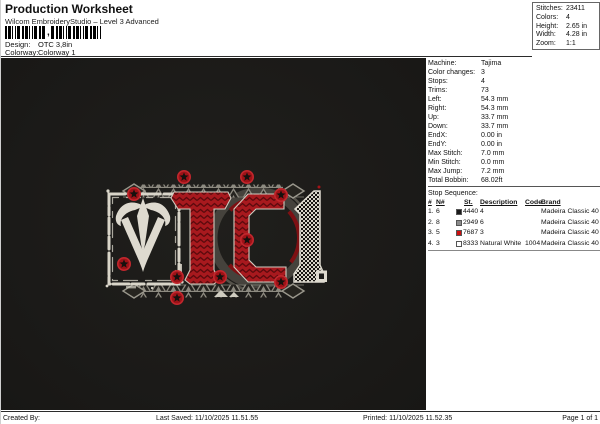 This screenshot has width=600, height=424. Describe the element at coordinates (514, 72) in the screenshot. I see `machine-row: Color changes: 3` at that location.